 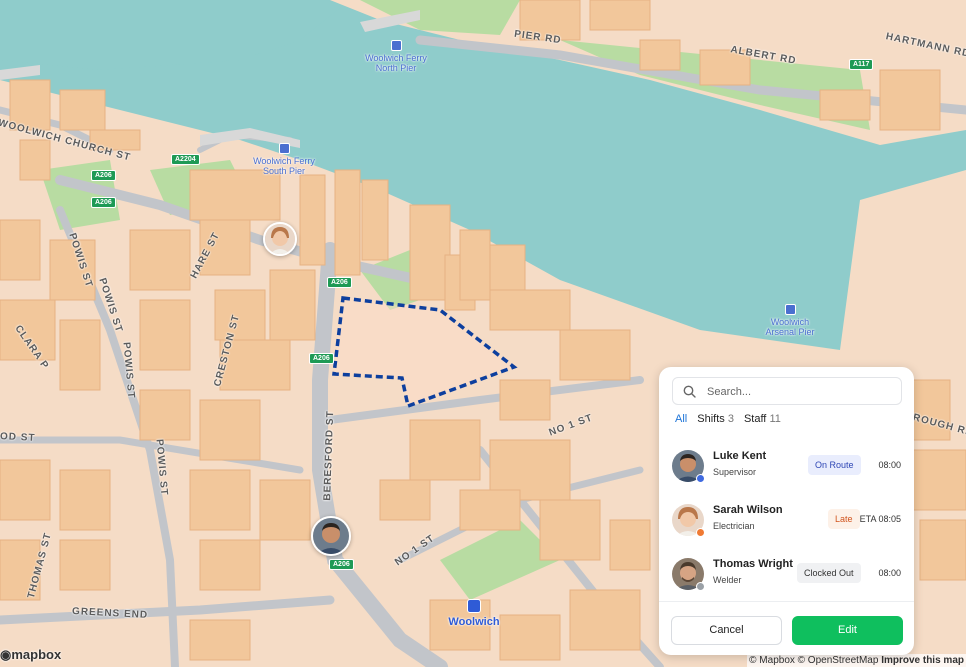 What do you see at coordinates (748, 510) in the screenshot?
I see `staff-name: Sarah Wilson` at bounding box center [748, 510].